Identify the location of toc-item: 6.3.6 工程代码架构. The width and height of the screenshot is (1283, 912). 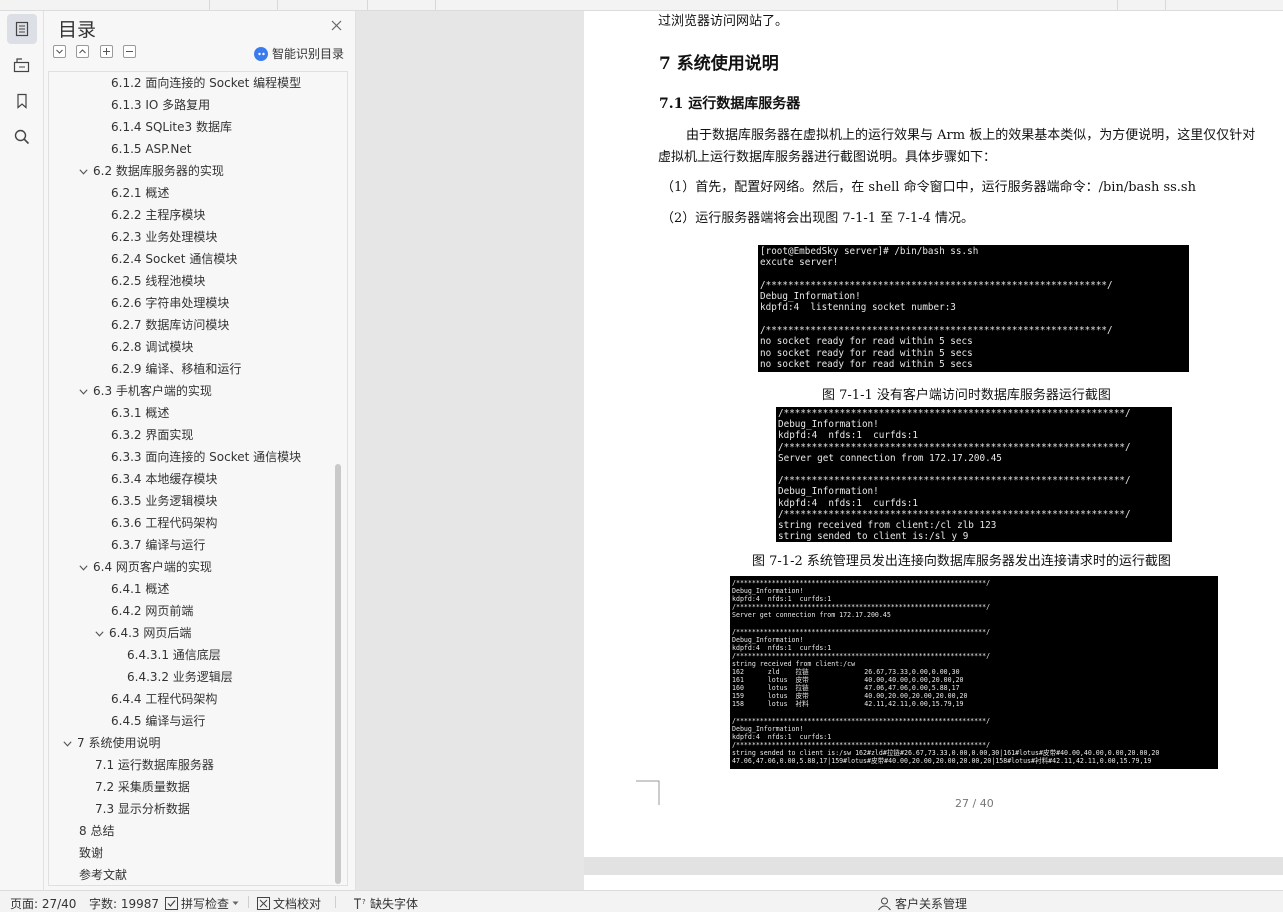
(164, 523).